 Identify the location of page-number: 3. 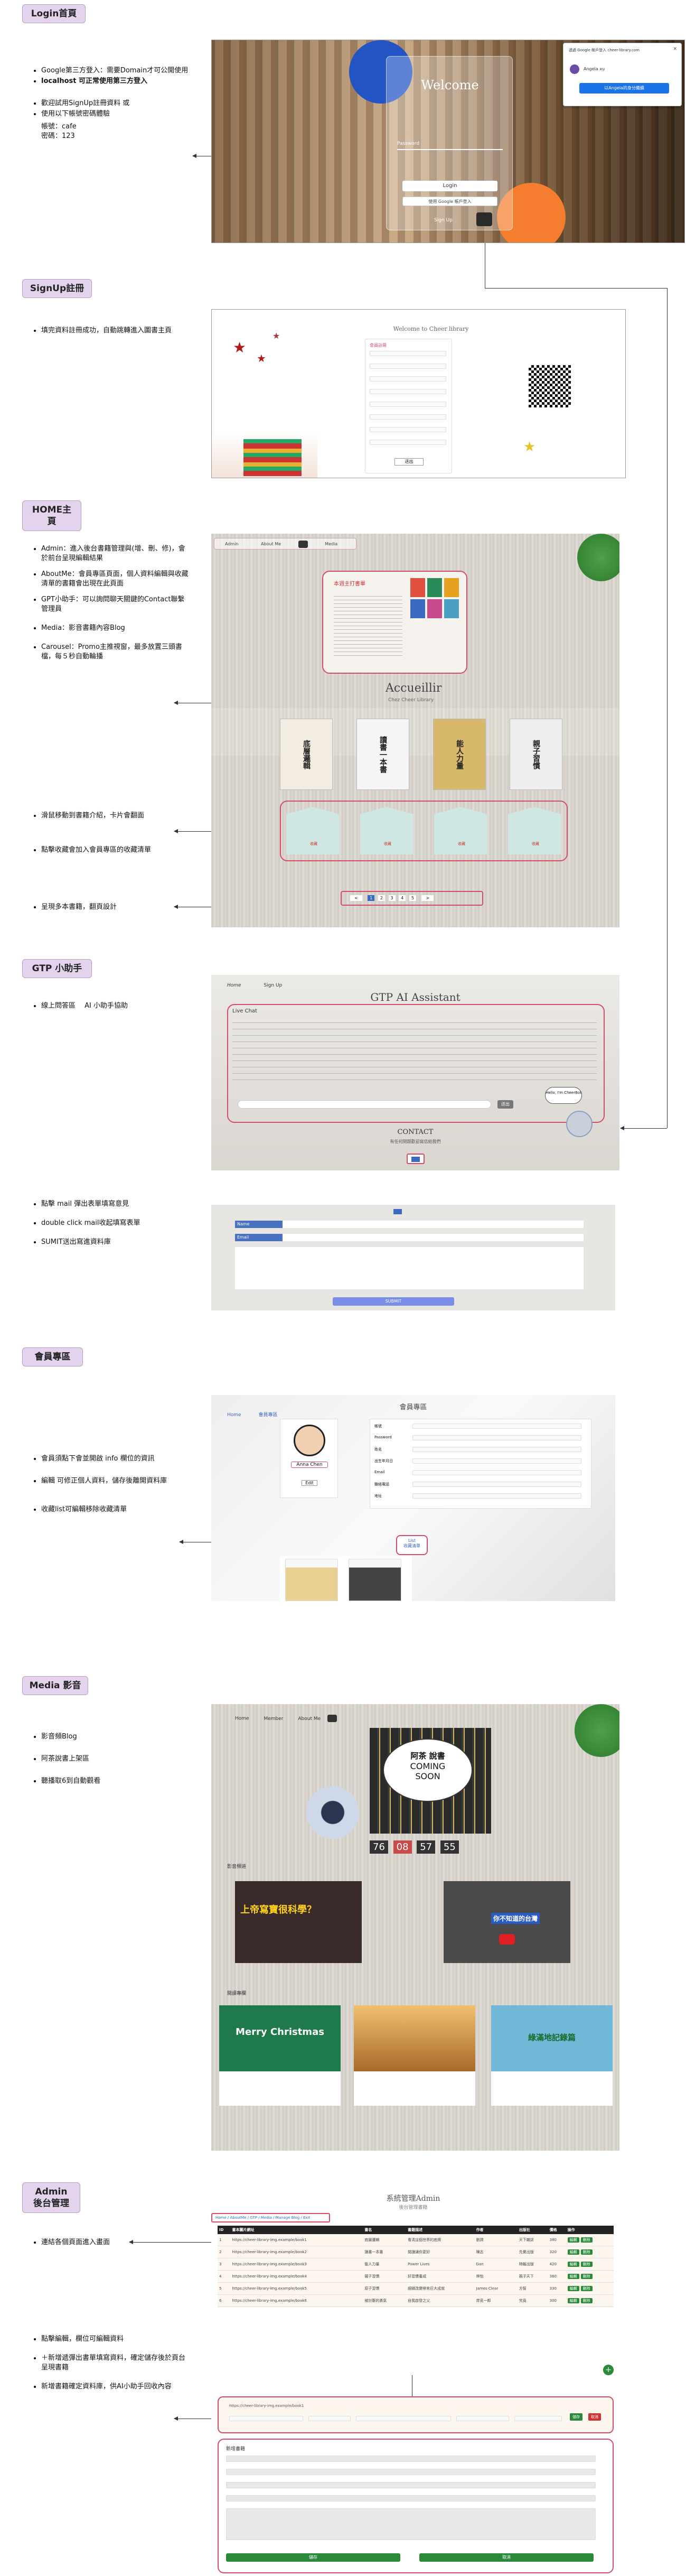
(392, 898).